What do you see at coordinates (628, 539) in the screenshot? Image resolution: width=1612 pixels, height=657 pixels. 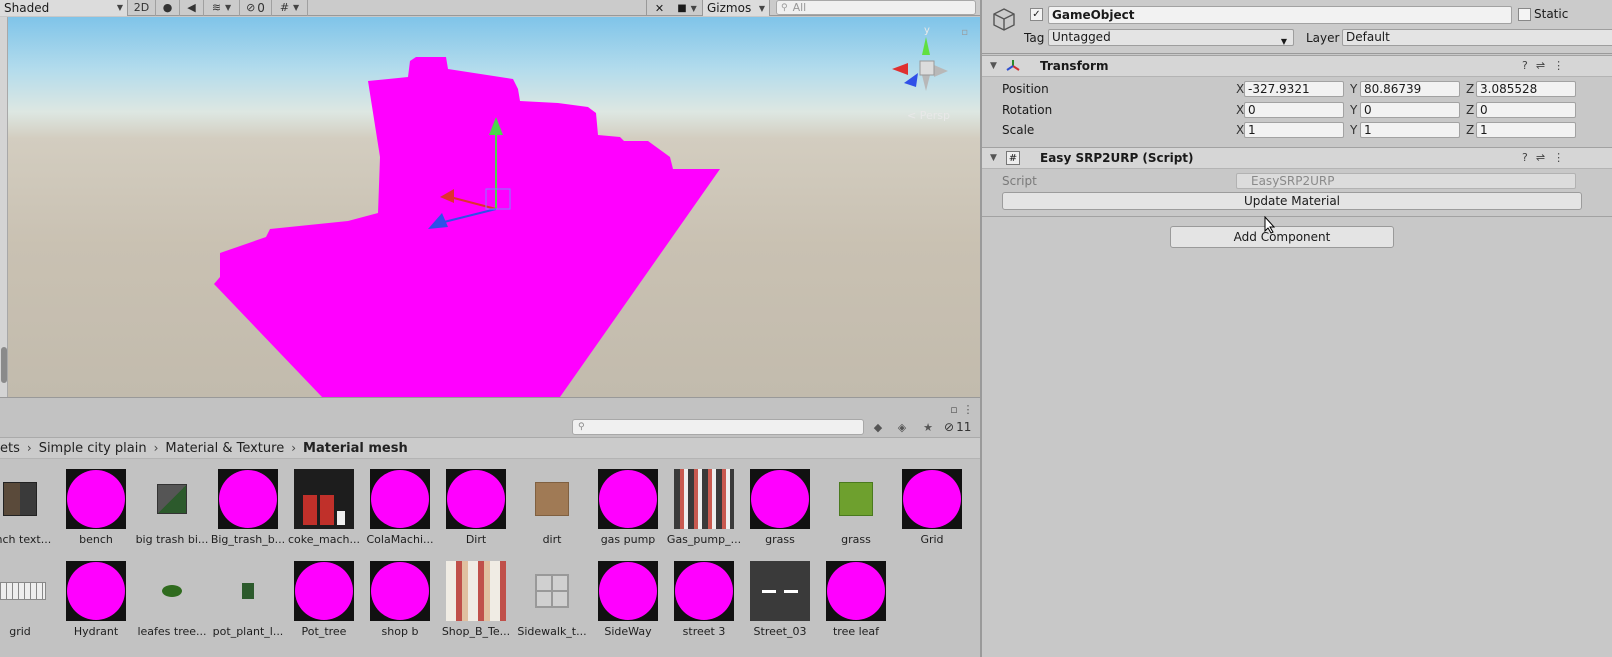 I see `asset-label: gas pump` at bounding box center [628, 539].